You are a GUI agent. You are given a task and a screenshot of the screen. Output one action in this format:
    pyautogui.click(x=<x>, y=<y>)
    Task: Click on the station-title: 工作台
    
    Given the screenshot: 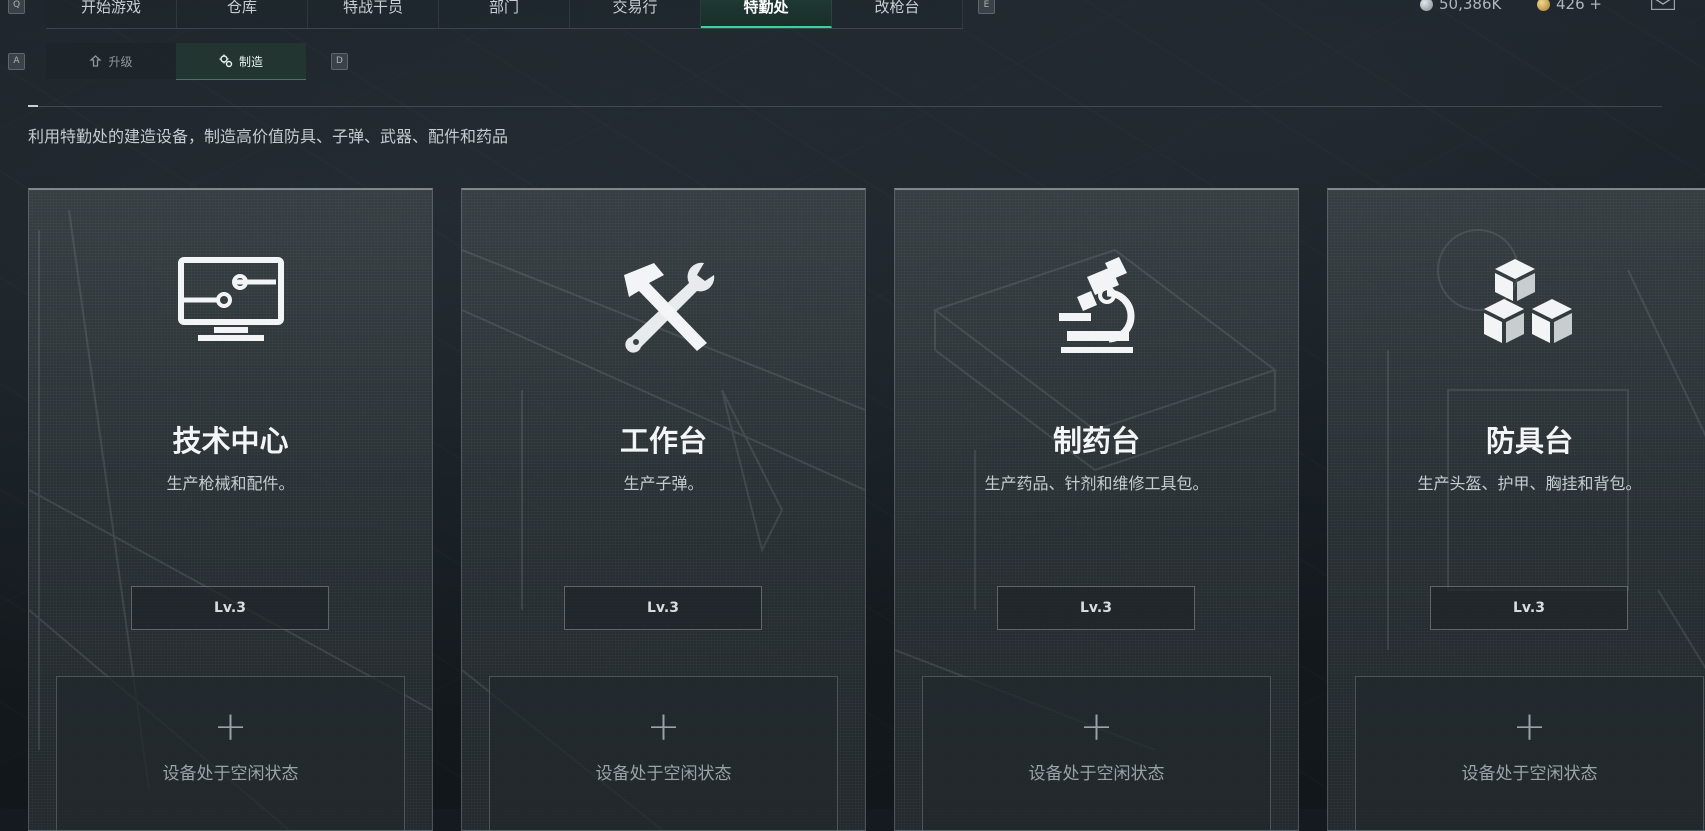 What is the action you would take?
    pyautogui.click(x=663, y=439)
    